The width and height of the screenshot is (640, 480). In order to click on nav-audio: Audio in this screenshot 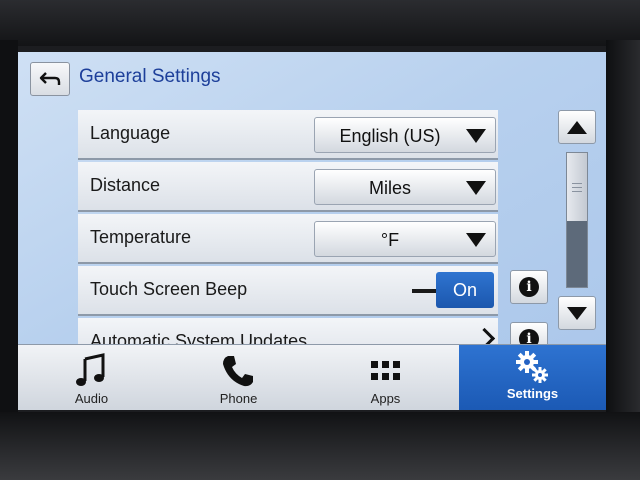, I will do `click(91, 377)`.